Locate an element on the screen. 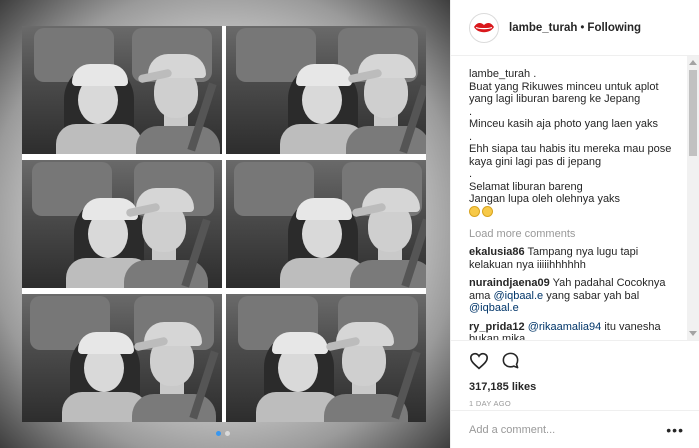  comment-username: ekalusia86 is located at coordinates (497, 252).